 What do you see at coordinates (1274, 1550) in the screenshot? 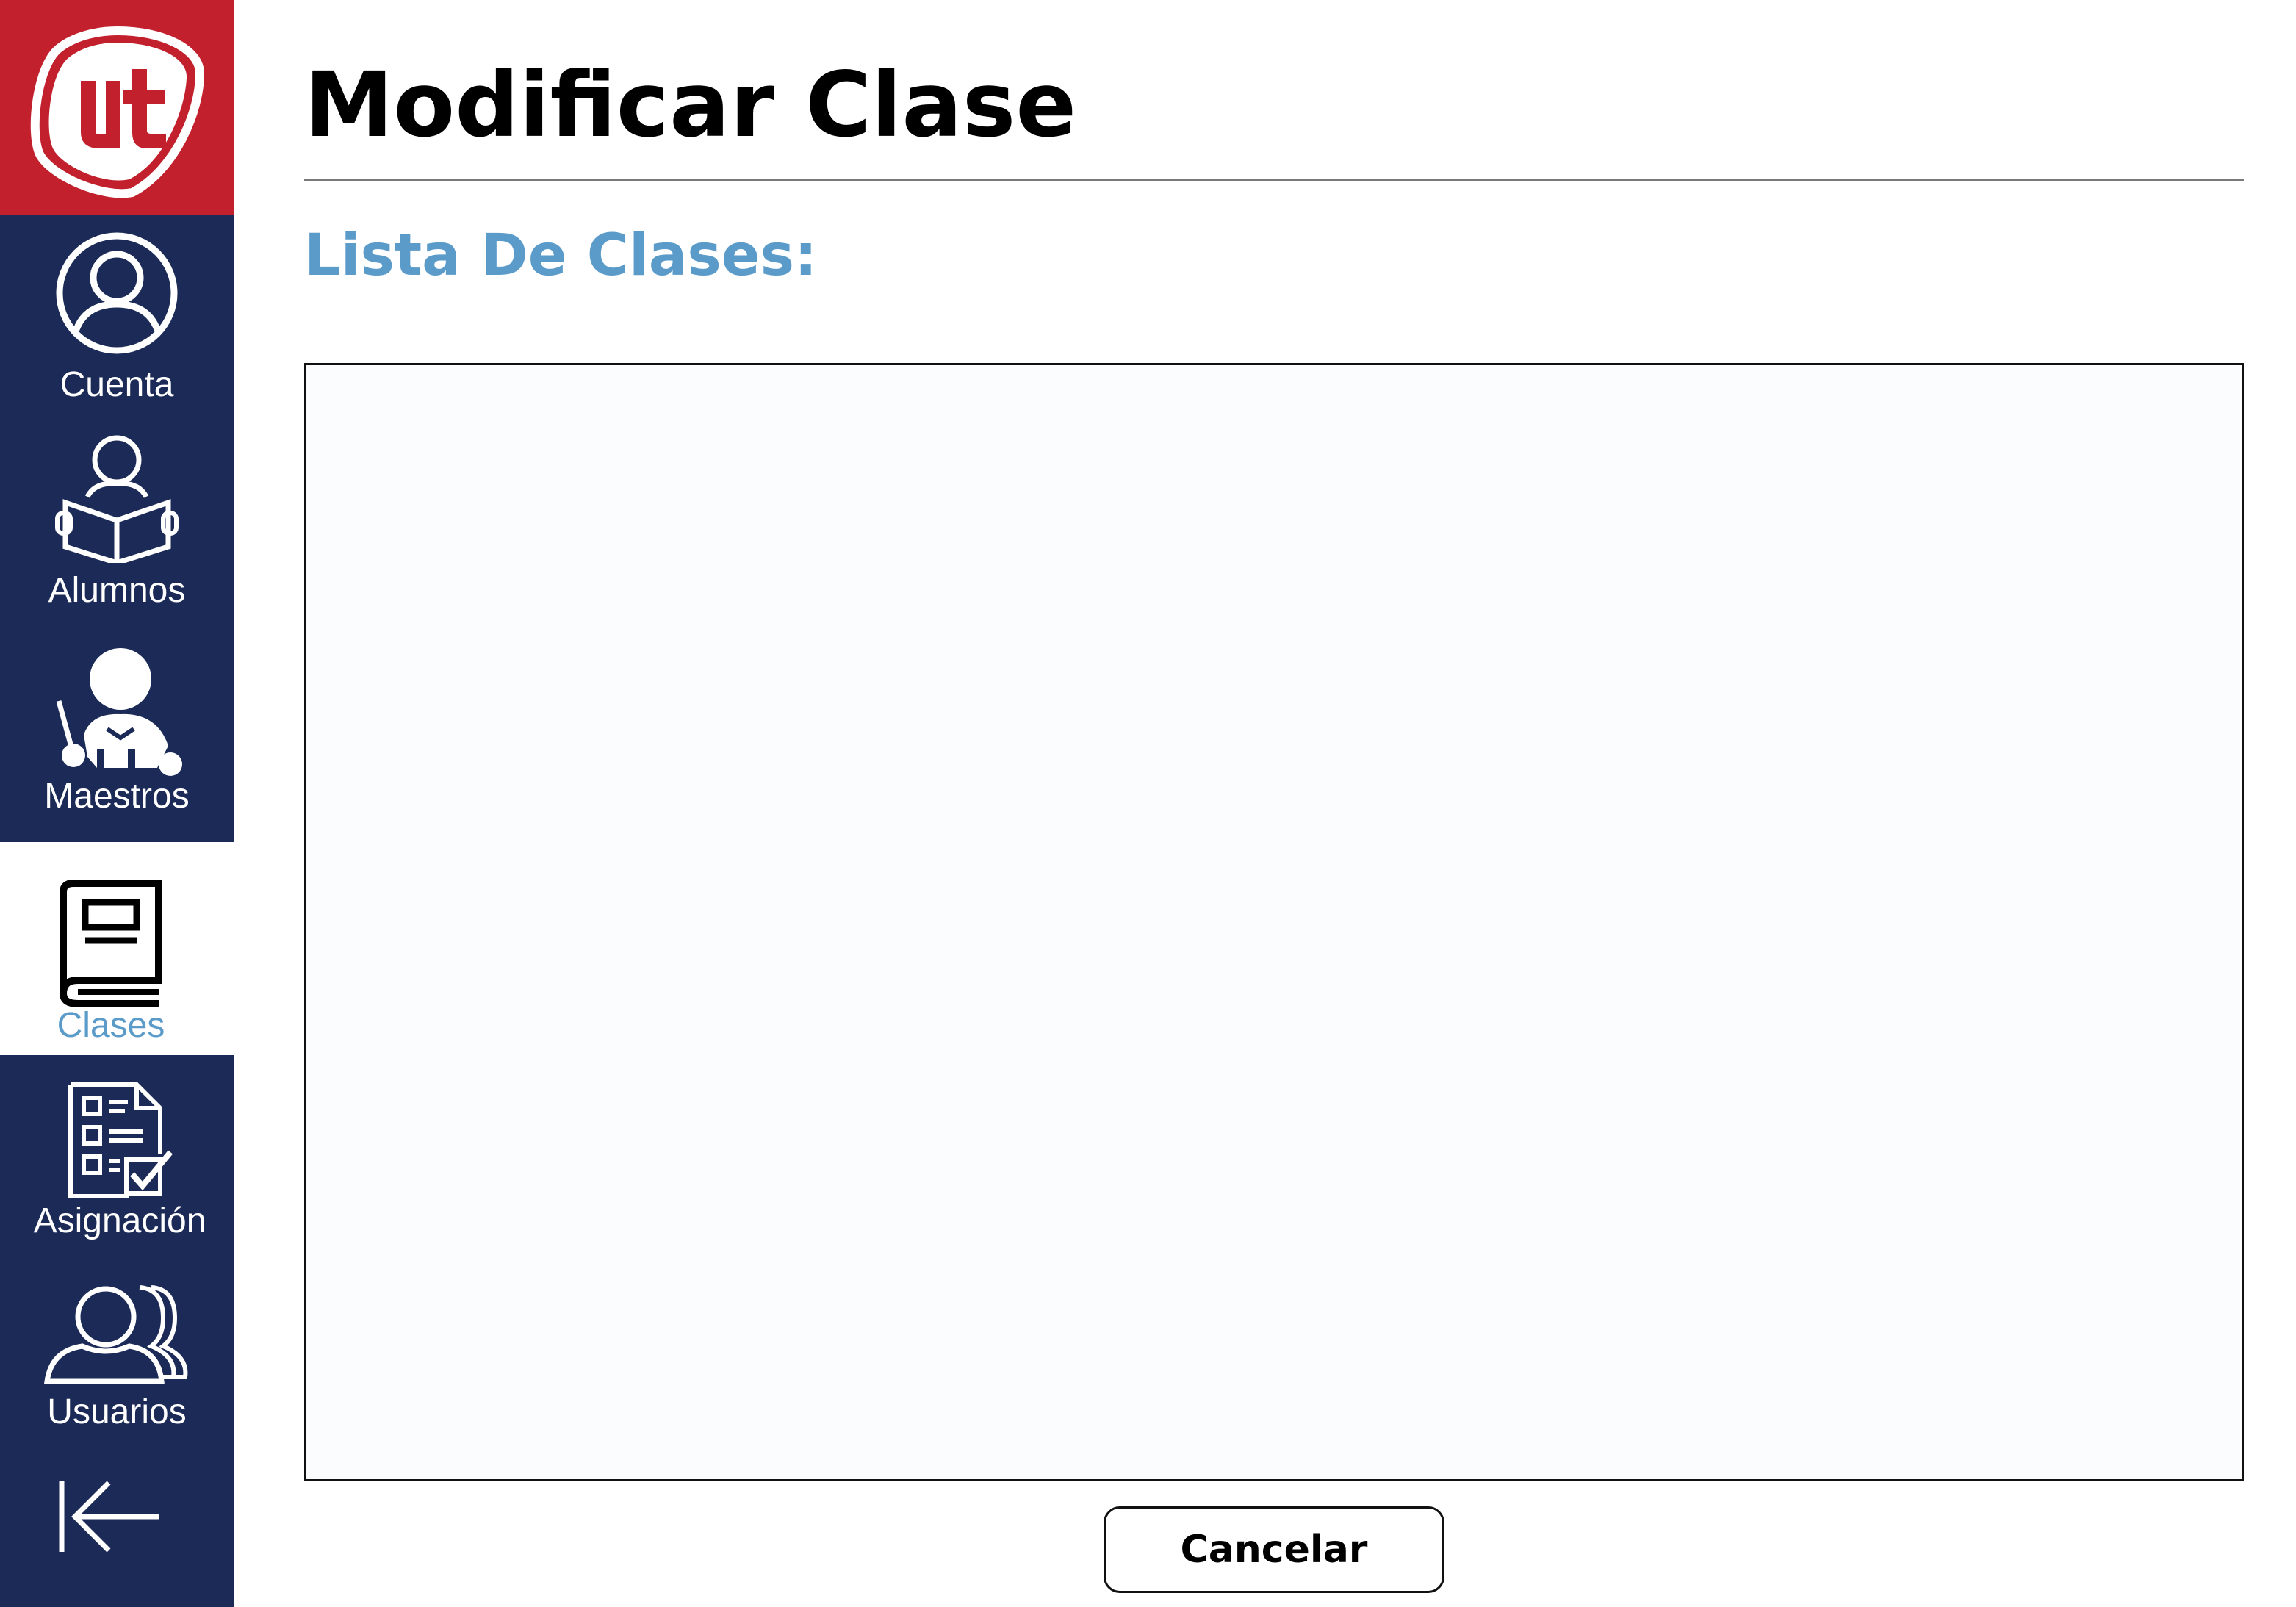
I see `cancel-button: Cancelar` at bounding box center [1274, 1550].